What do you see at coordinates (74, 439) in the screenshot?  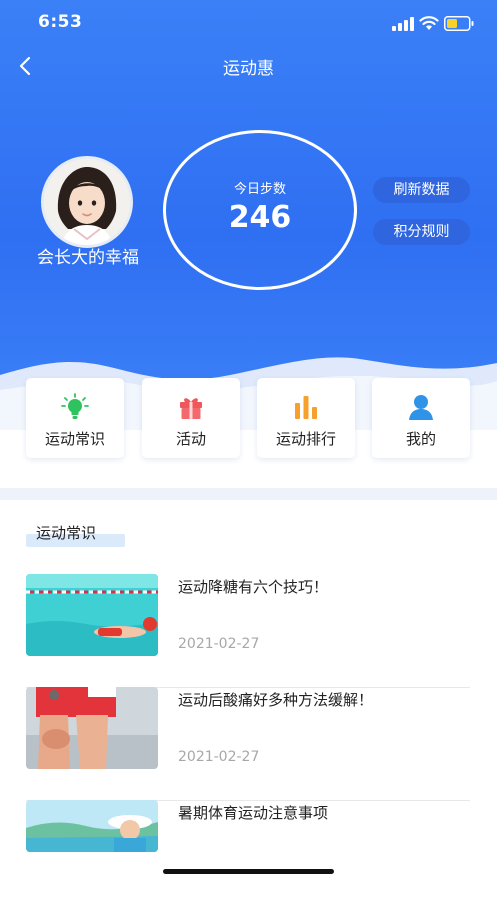 I see `menu-label-sports-knowledge: 运动常识` at bounding box center [74, 439].